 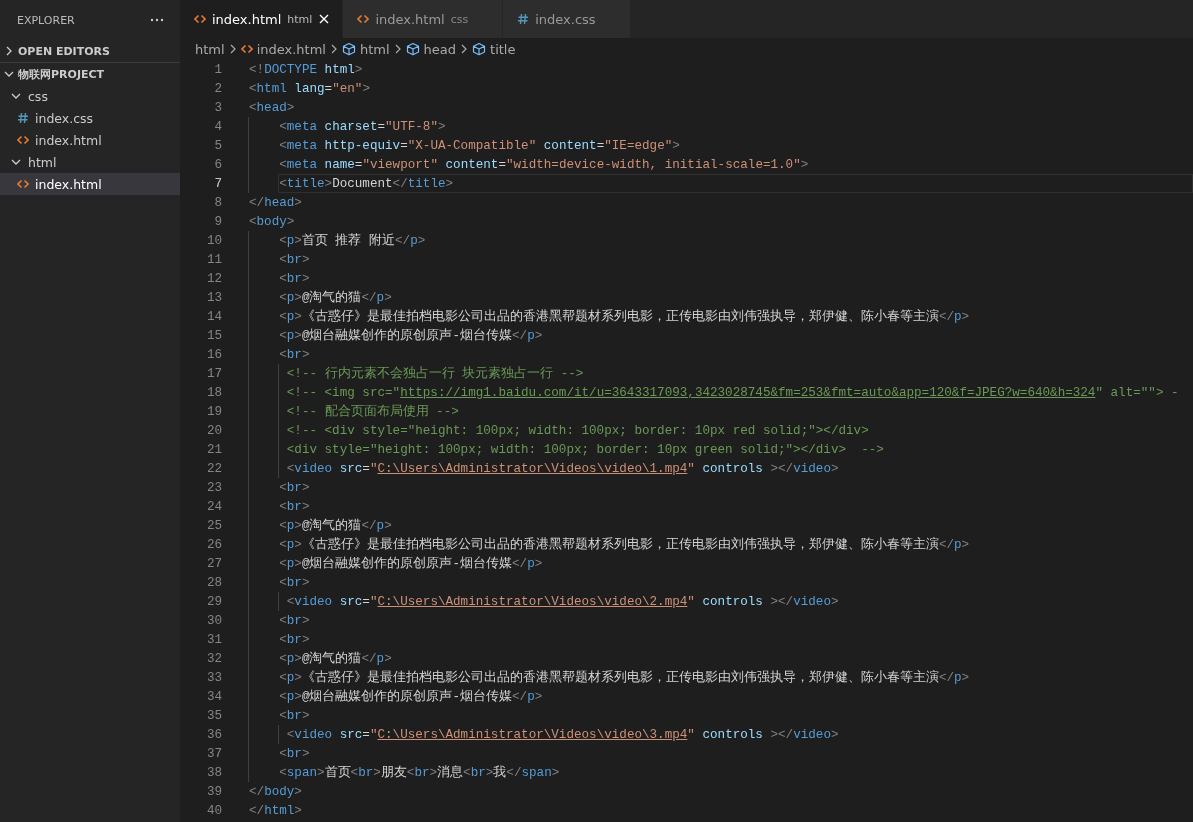 What do you see at coordinates (275, 792) in the screenshot?
I see `code-line: </body>` at bounding box center [275, 792].